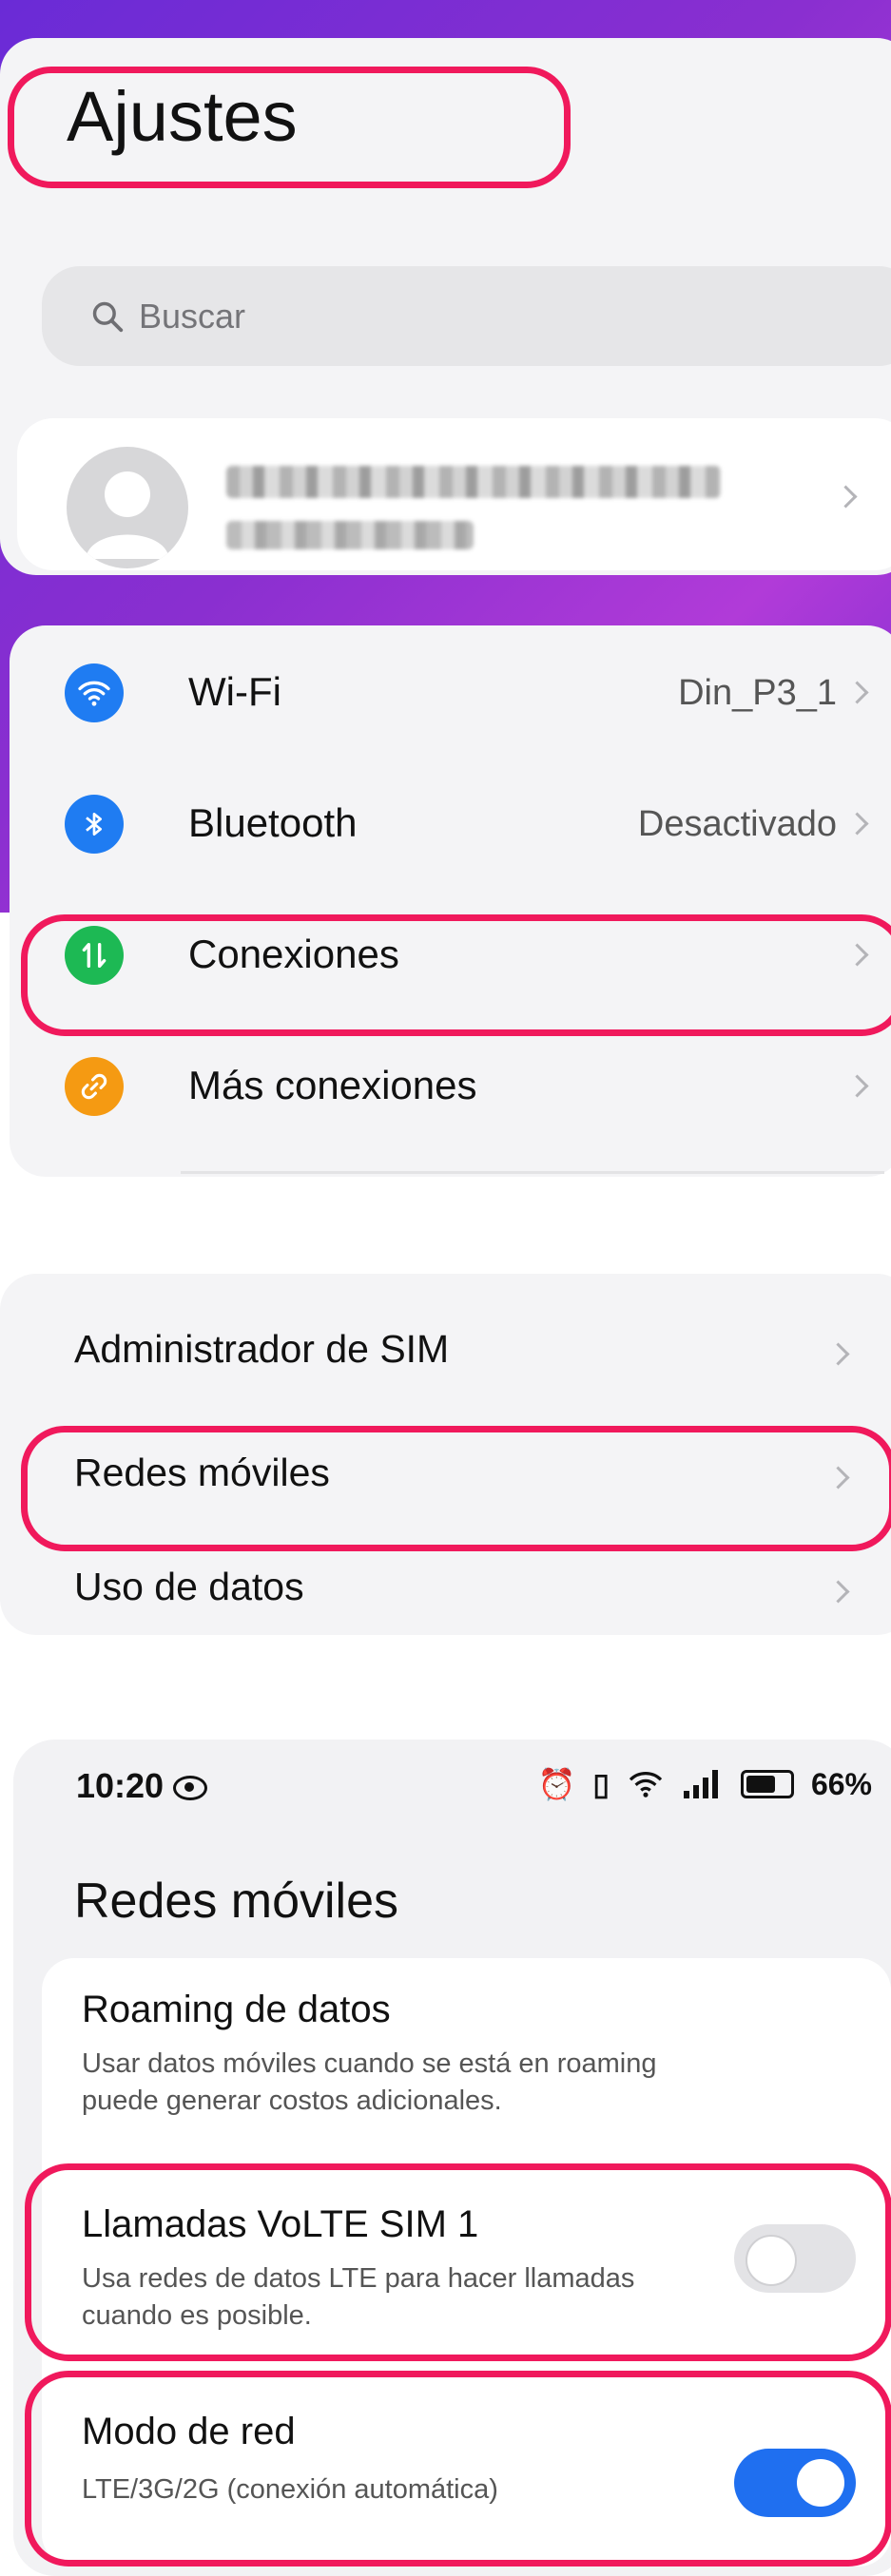  What do you see at coordinates (189, 1587) in the screenshot?
I see `data-usage-label: Uso de datos` at bounding box center [189, 1587].